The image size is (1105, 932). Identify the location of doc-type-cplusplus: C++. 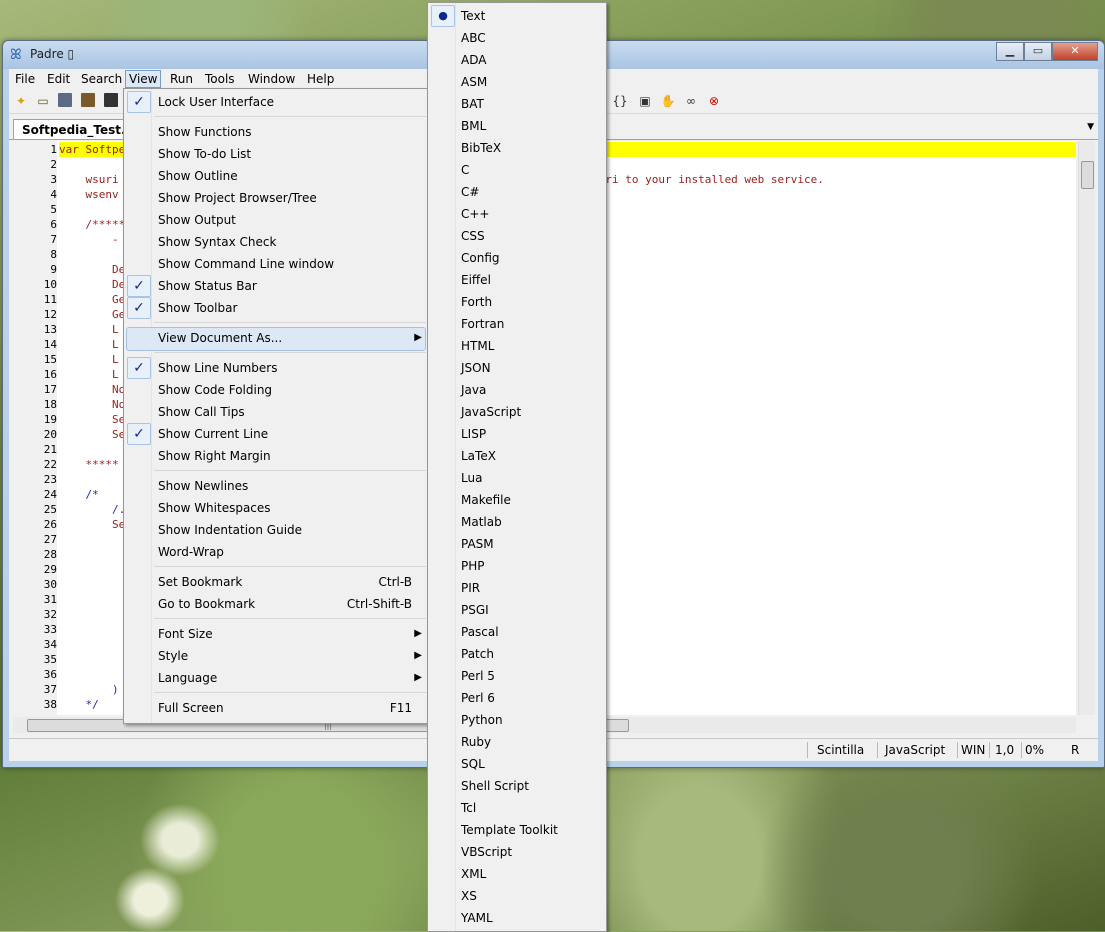
(475, 214).